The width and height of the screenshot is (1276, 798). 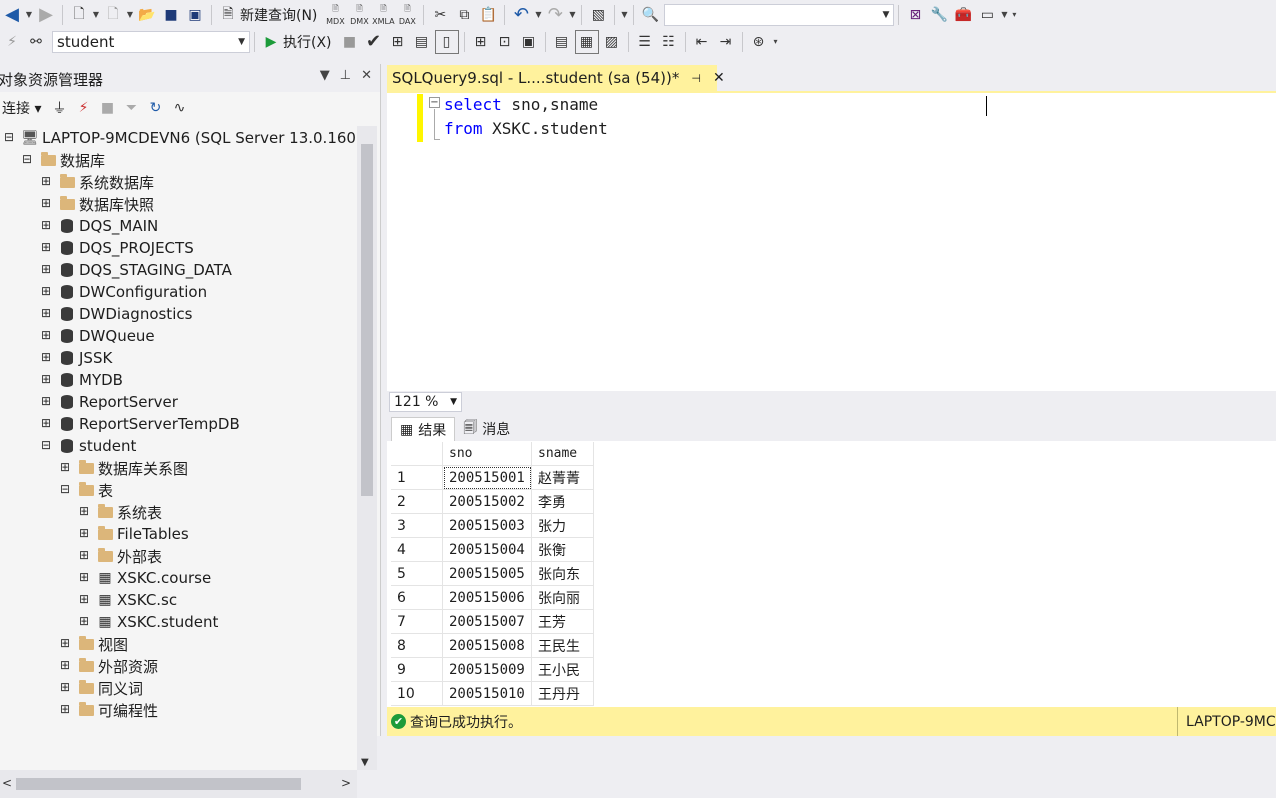 I want to click on scroll-left-icon: <, so click(x=7, y=783).